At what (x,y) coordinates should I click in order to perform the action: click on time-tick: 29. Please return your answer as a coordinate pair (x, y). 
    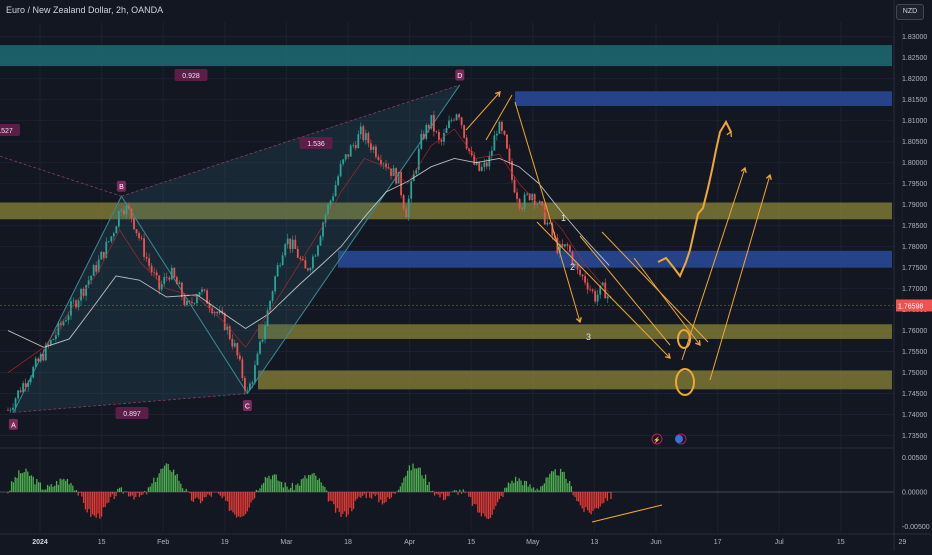
    Looking at the image, I should click on (903, 542).